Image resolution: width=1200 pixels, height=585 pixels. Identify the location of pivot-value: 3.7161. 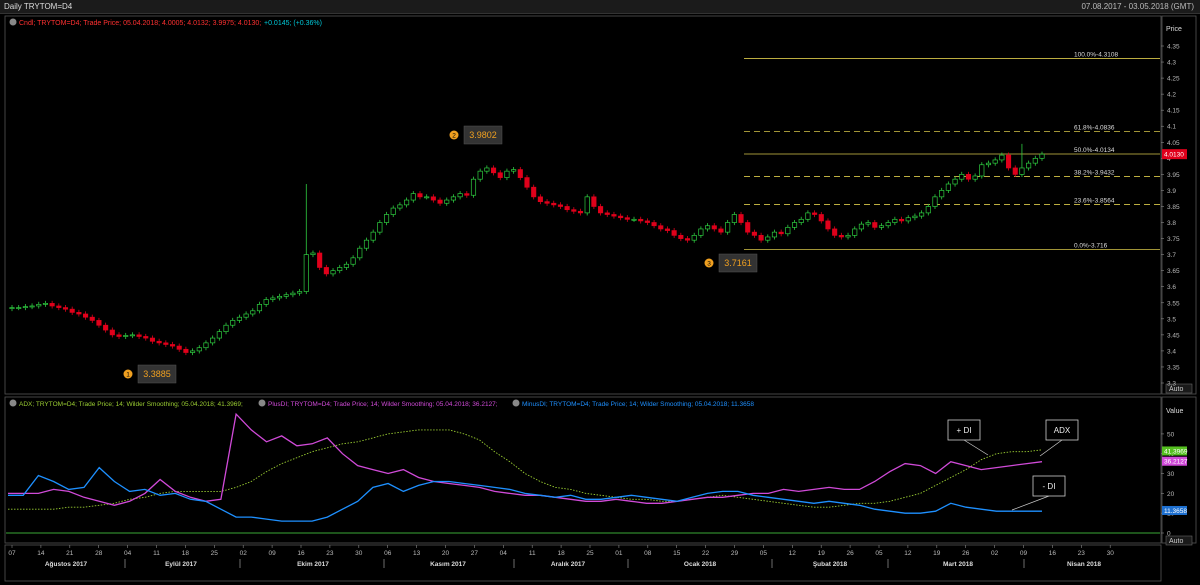
(738, 263).